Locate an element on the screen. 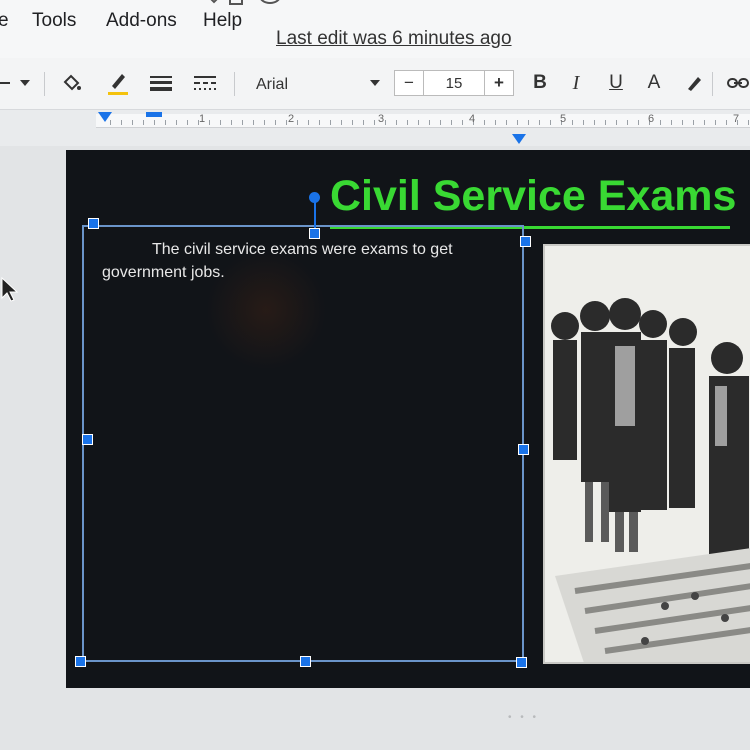  toolbar: Arial − 15 + B I U A is located at coordinates (375, 84).